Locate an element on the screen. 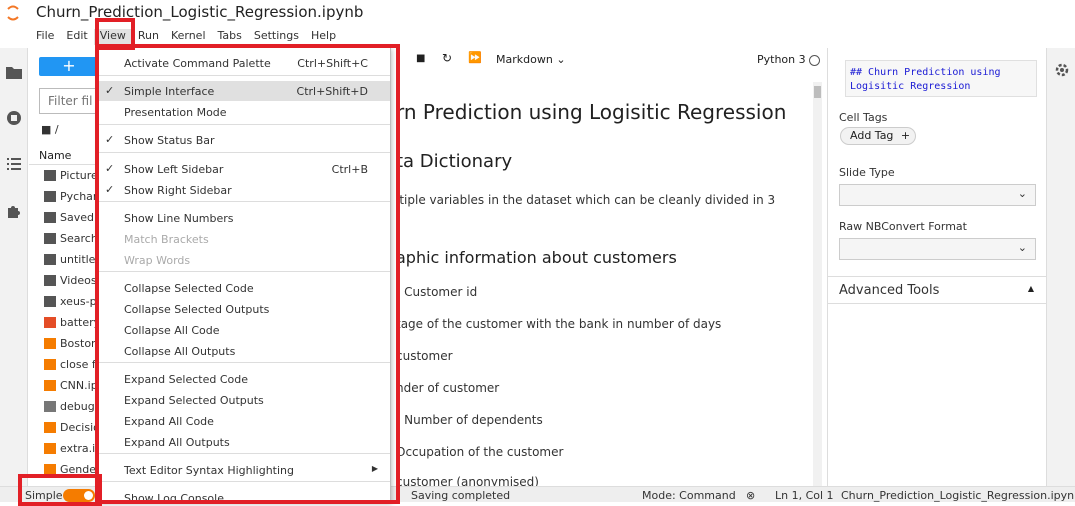  markdown-line: customer is located at coordinates (424, 356).